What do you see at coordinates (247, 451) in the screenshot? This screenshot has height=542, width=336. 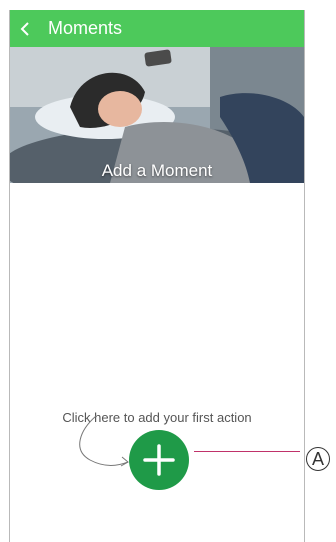 I see `callout-line` at bounding box center [247, 451].